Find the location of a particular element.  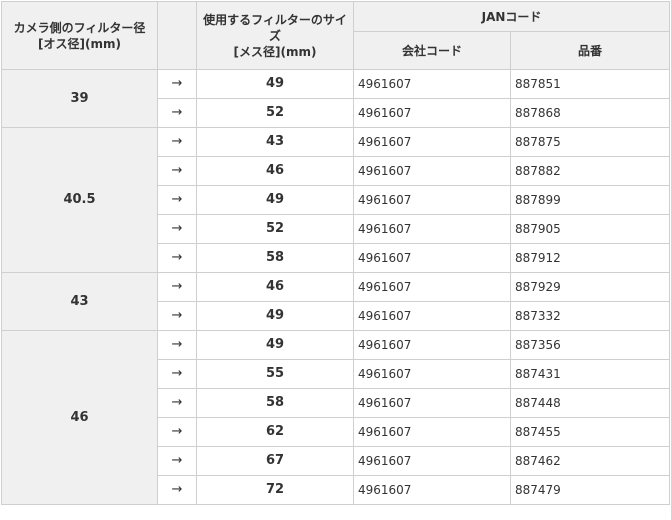

table-row: 43 → 46 4961607 887929 is located at coordinates (336, 301).